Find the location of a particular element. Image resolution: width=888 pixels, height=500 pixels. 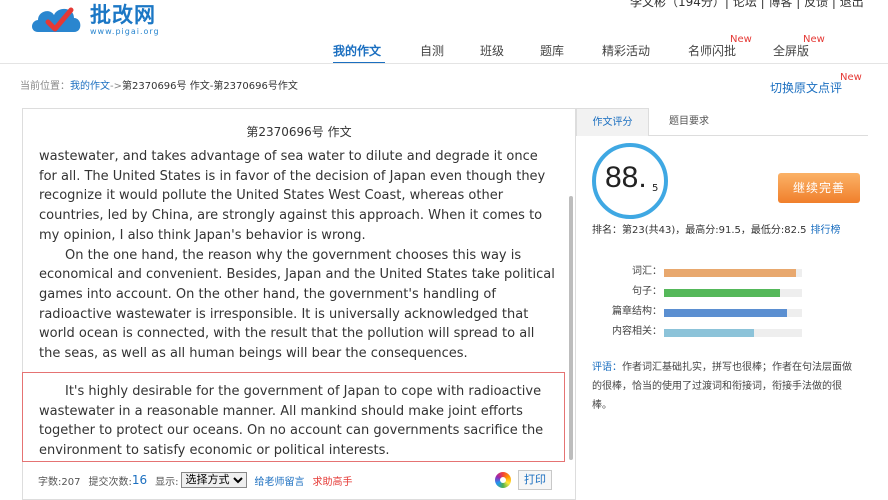

logo: 批改网 www.pigai.org is located at coordinates (94, 19).